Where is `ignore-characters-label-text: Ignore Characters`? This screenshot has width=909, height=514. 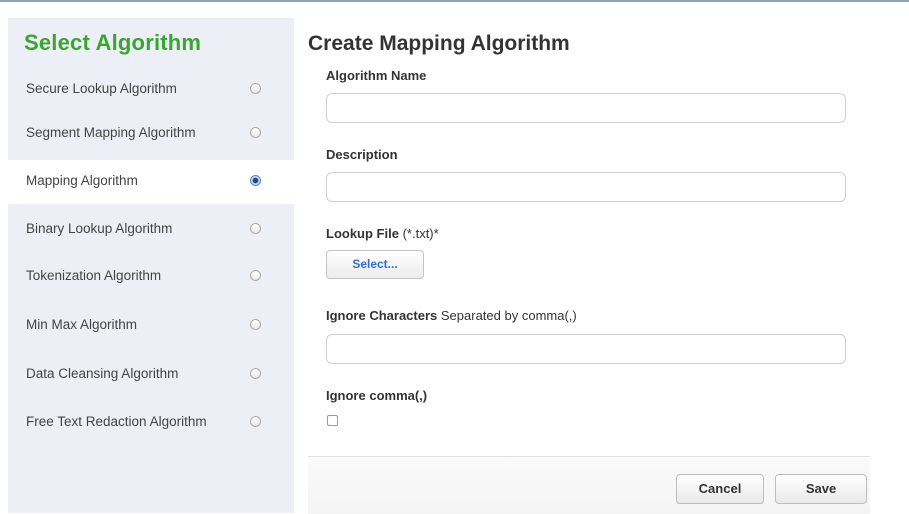 ignore-characters-label-text: Ignore Characters is located at coordinates (382, 315).